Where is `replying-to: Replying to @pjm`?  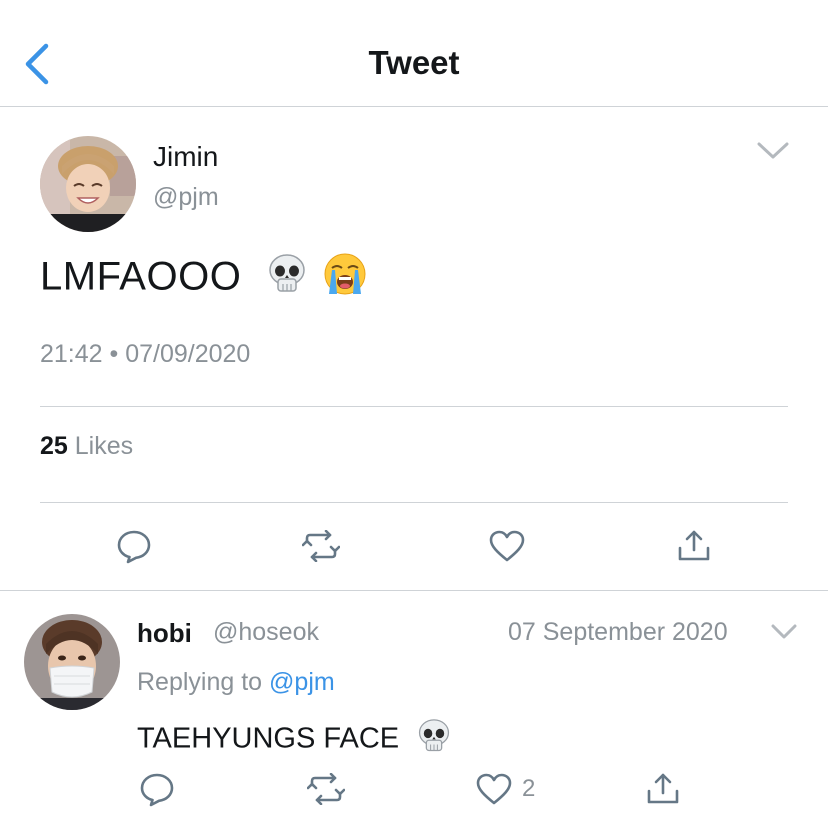
replying-to: Replying to @pjm is located at coordinates (236, 682).